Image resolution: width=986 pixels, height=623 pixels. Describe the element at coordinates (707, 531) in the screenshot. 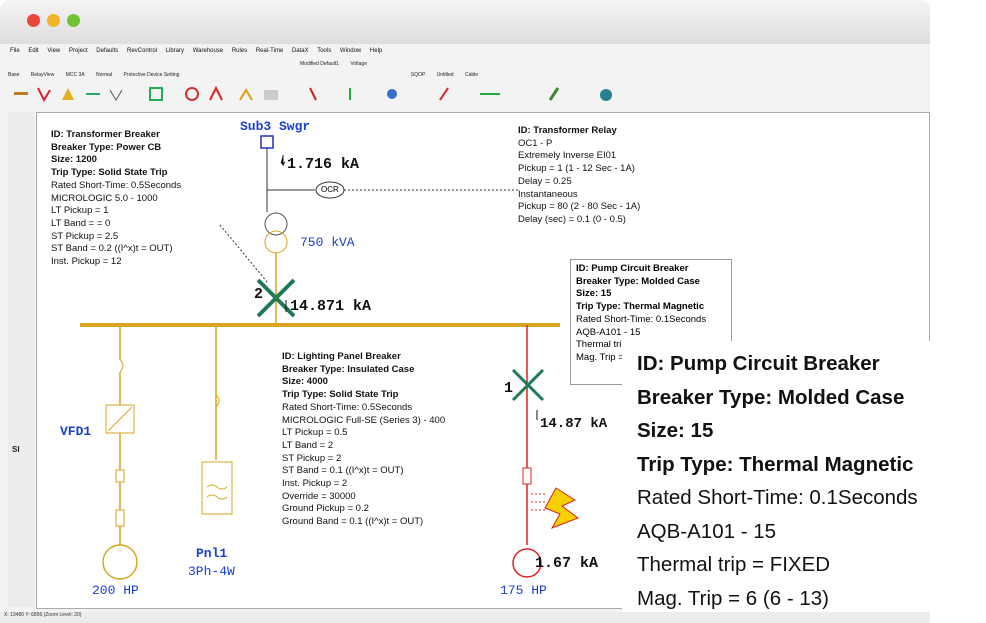

I see `zoom-line: AQB-A101 - 15` at that location.